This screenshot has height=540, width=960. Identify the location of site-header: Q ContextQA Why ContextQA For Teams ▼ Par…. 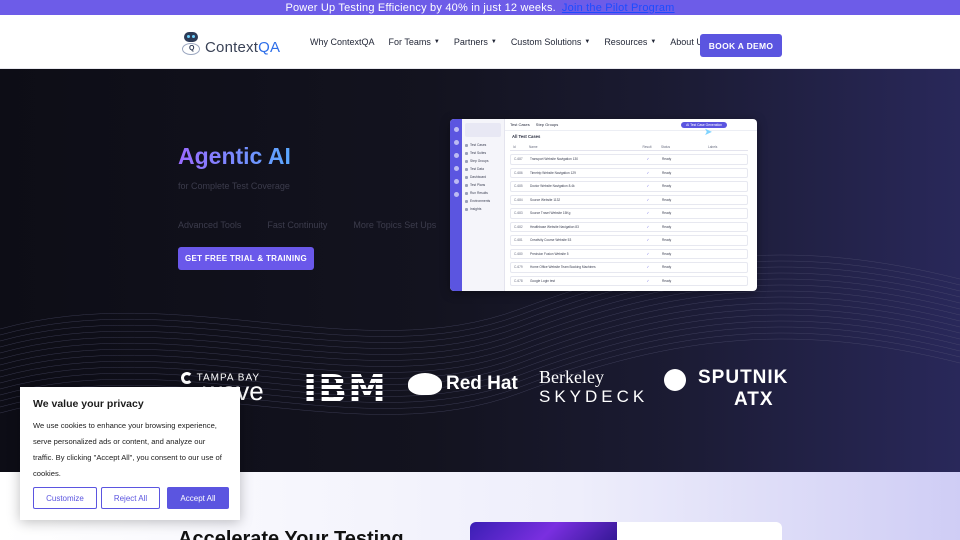
(480, 42).